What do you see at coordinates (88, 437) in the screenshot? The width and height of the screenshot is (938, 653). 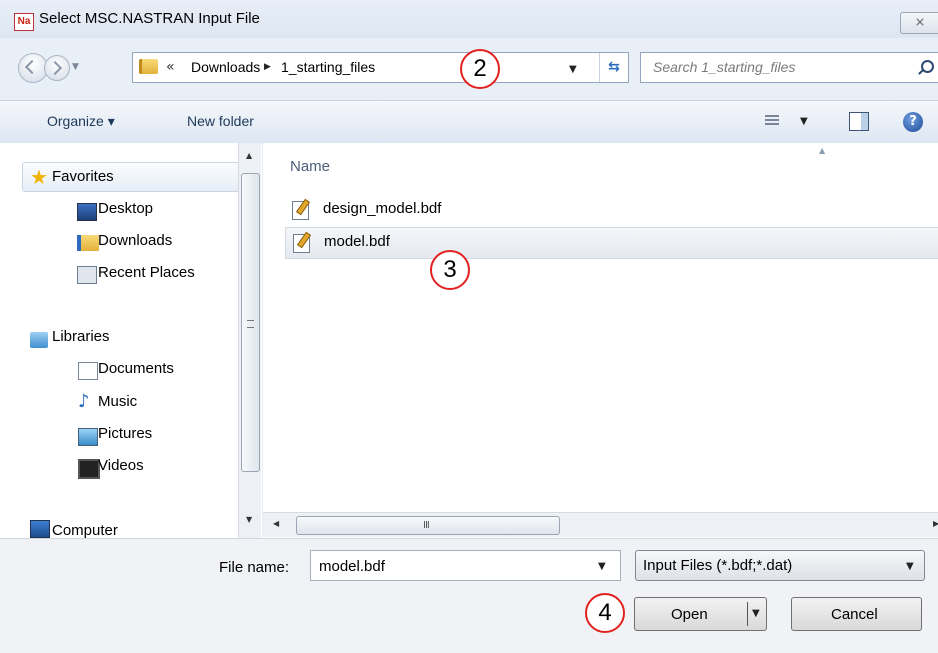 I see `pictures-icon` at bounding box center [88, 437].